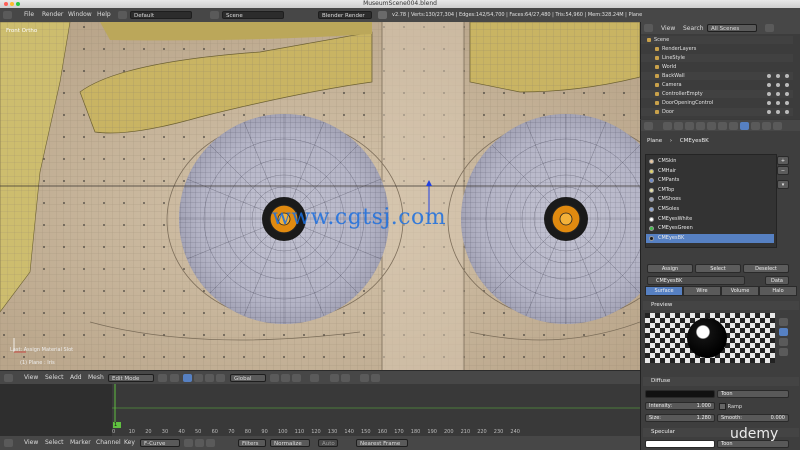 The image size is (800, 450). What do you see at coordinates (174, 378) in the screenshot?
I see `pivot-icon` at bounding box center [174, 378].